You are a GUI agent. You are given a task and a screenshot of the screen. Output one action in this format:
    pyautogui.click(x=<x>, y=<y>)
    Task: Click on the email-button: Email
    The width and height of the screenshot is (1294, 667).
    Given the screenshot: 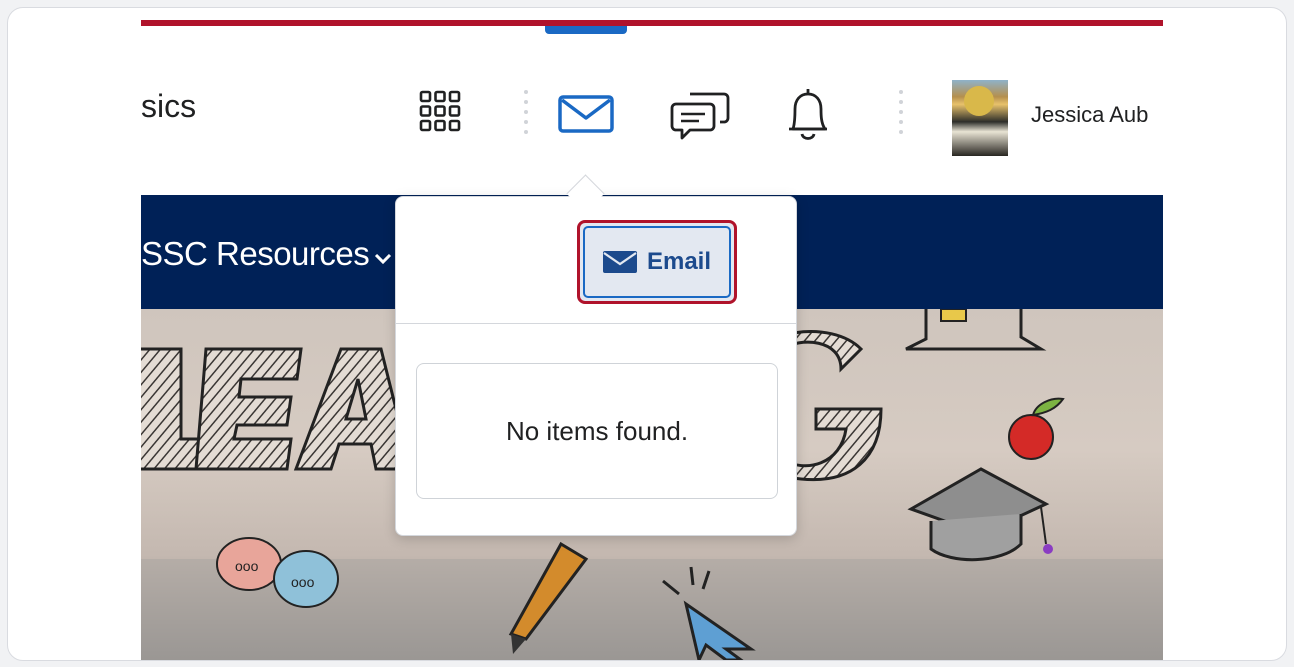 What is the action you would take?
    pyautogui.click(x=657, y=262)
    